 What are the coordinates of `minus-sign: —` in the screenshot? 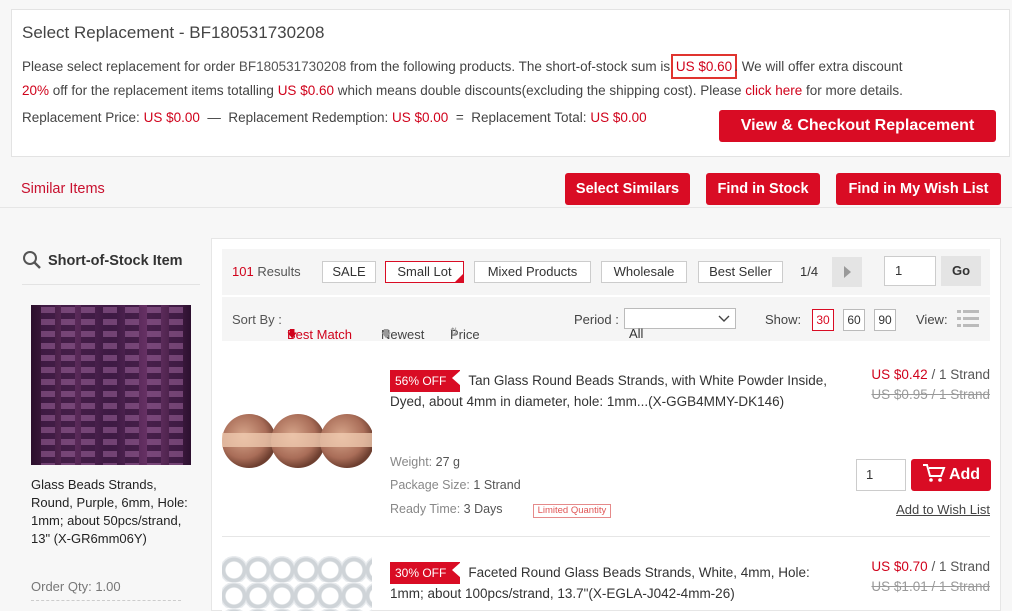 It's located at (214, 117).